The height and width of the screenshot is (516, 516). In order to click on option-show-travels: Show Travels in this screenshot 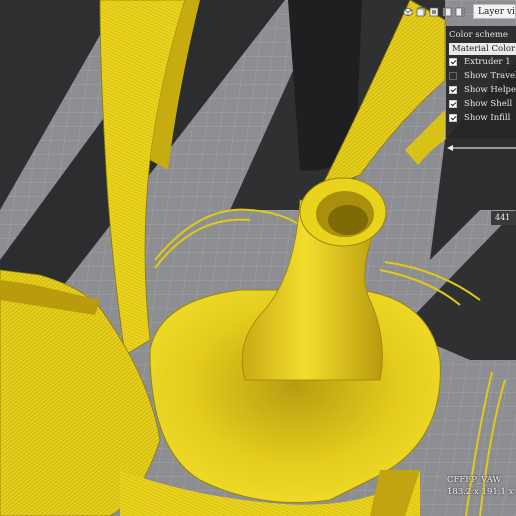, I will do `click(482, 77)`.